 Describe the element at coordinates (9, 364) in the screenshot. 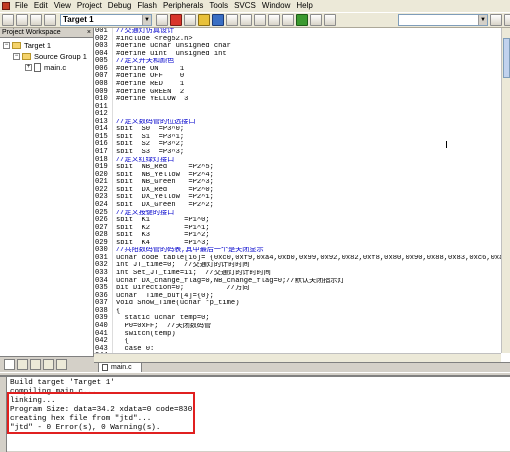

I see `tab-files-icon` at that location.